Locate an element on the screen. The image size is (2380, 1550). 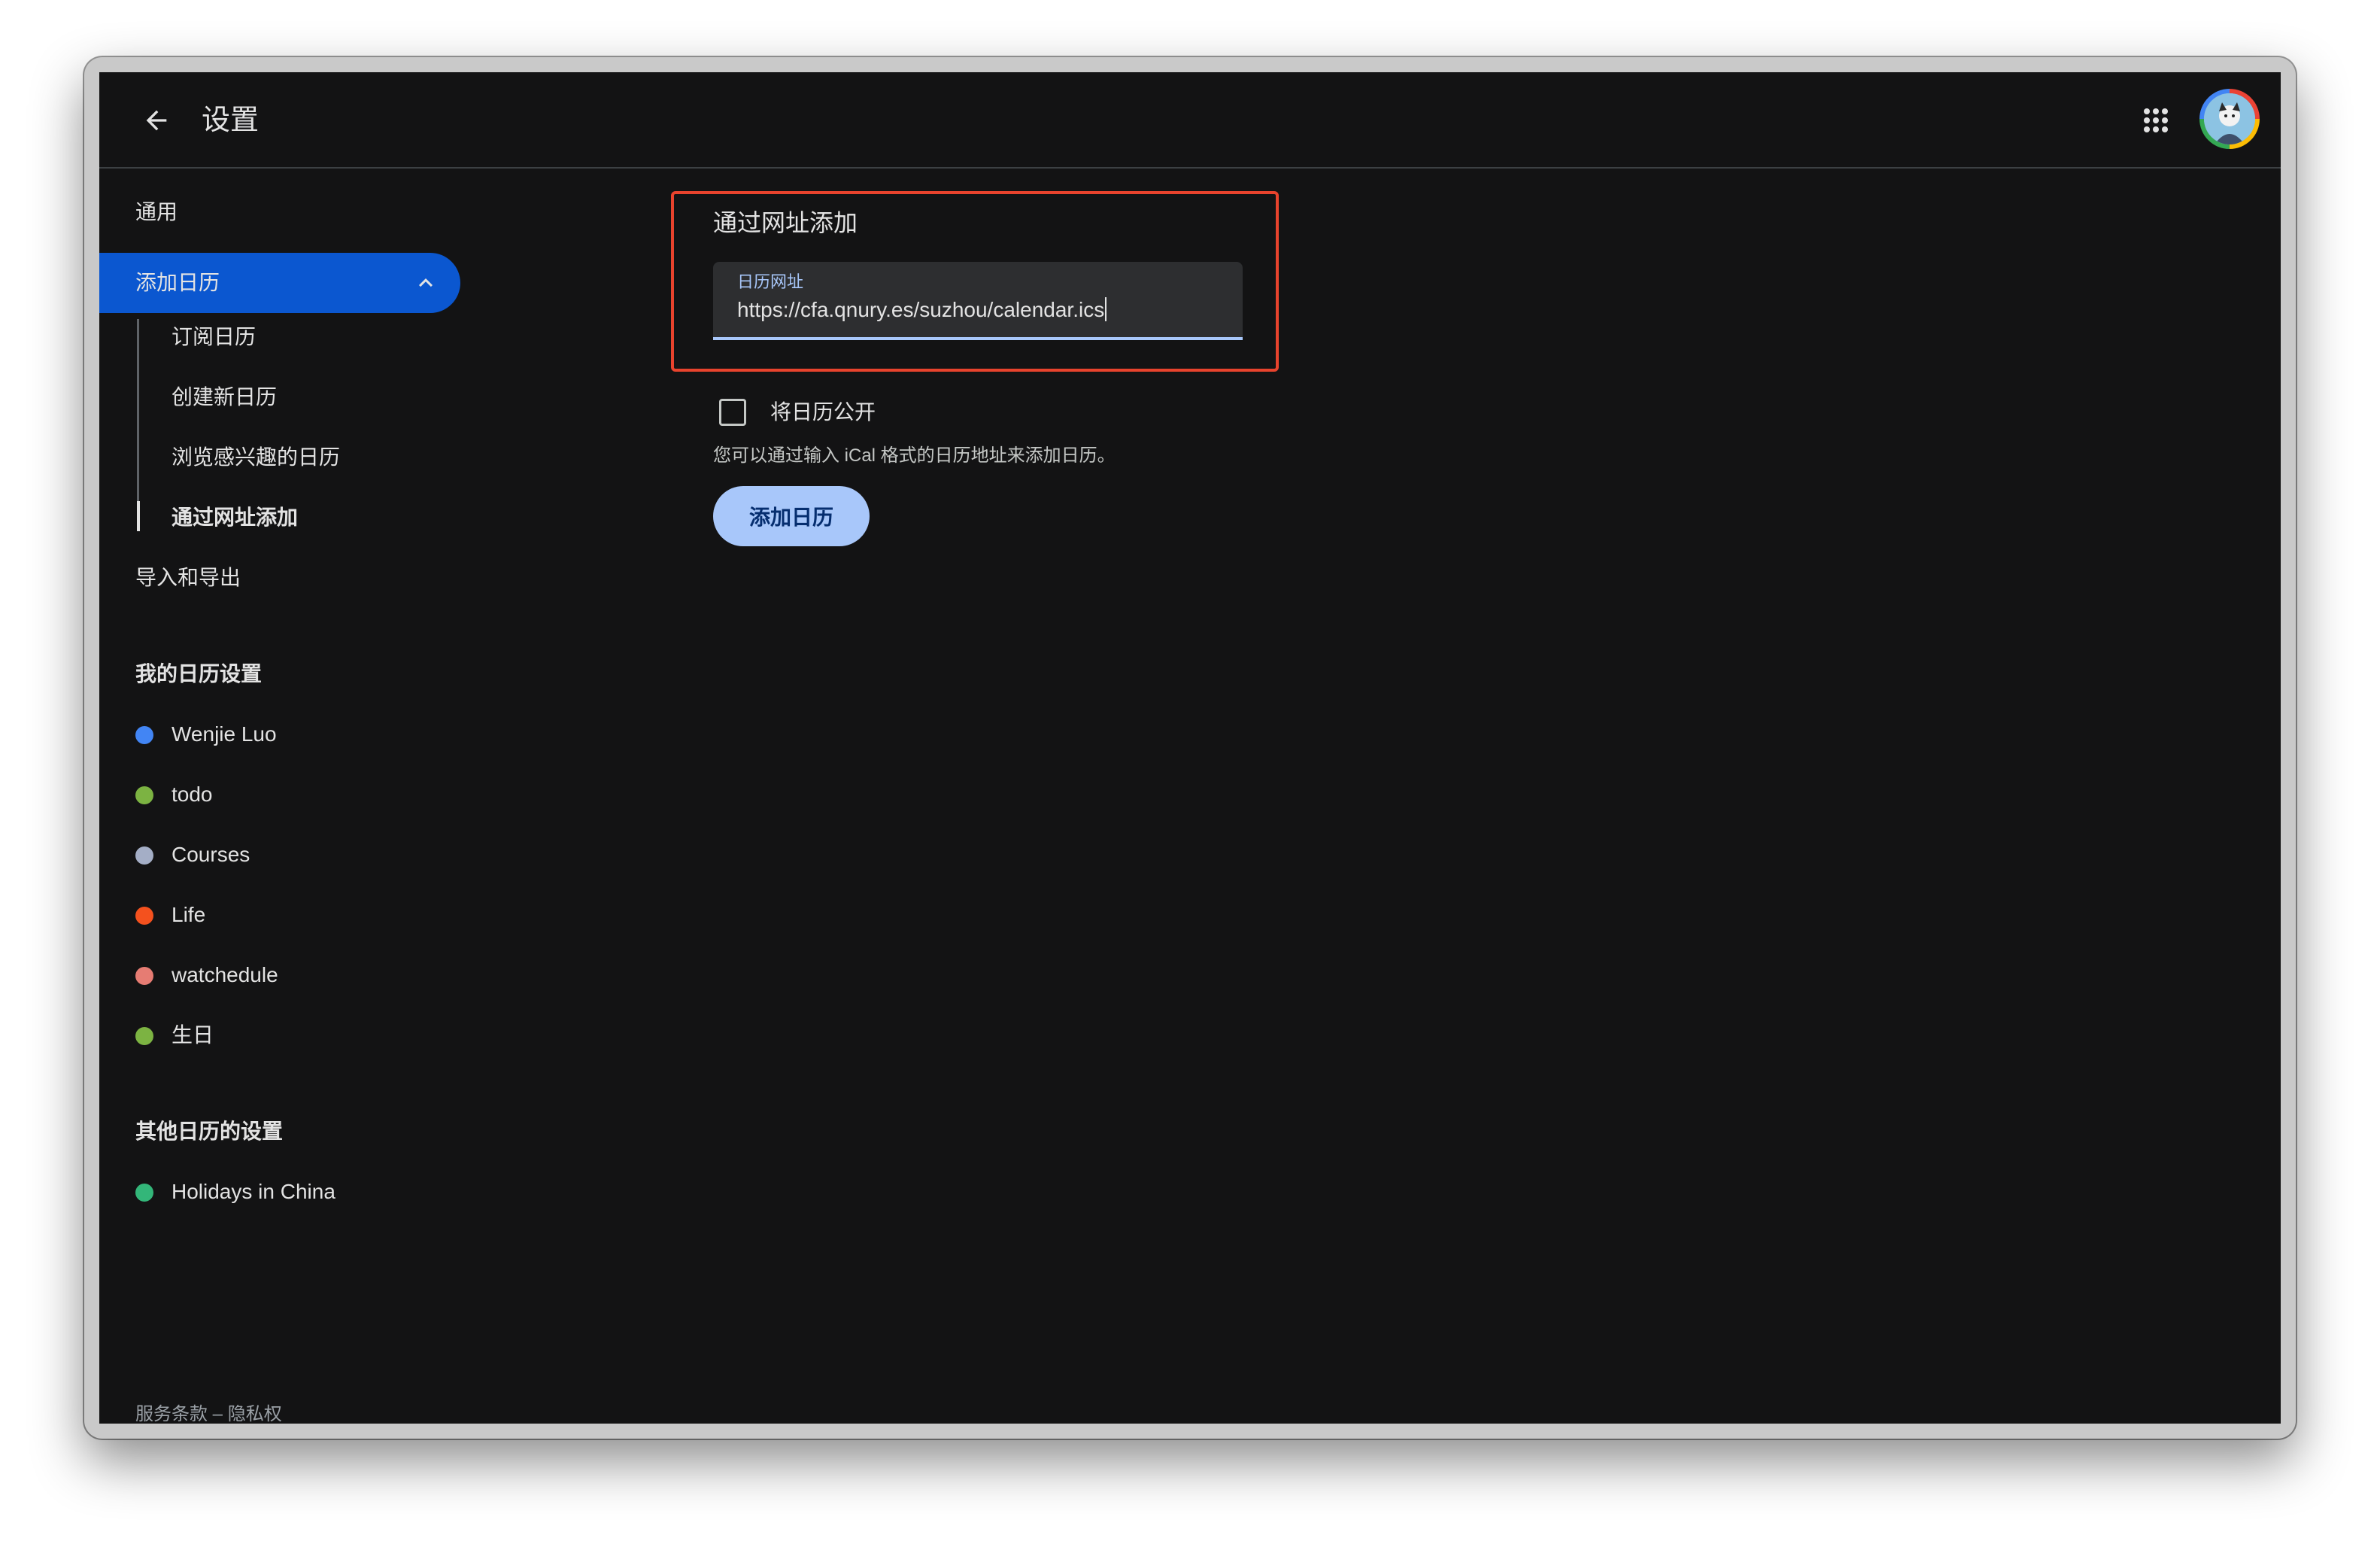
nav-import-export: 导入和导出 is located at coordinates (188, 578).